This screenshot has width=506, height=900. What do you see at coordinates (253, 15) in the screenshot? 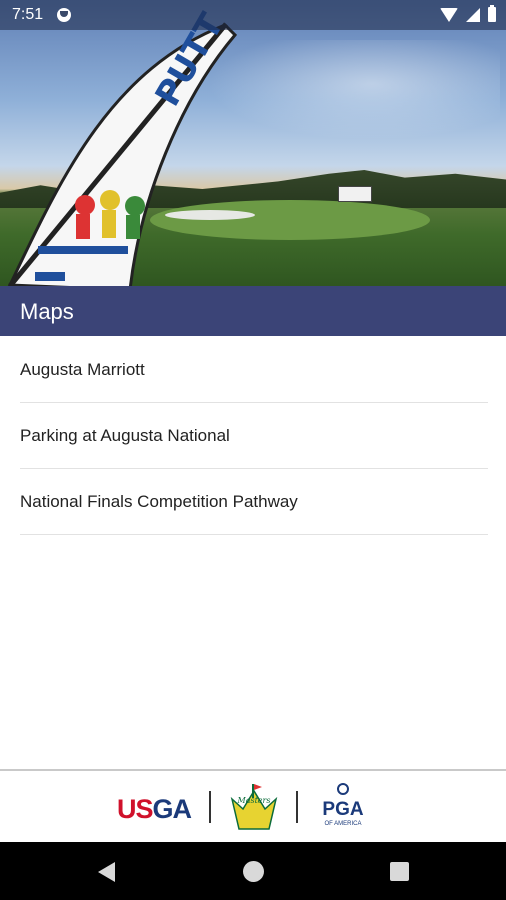
I see `status-bar: 7:51` at bounding box center [253, 15].